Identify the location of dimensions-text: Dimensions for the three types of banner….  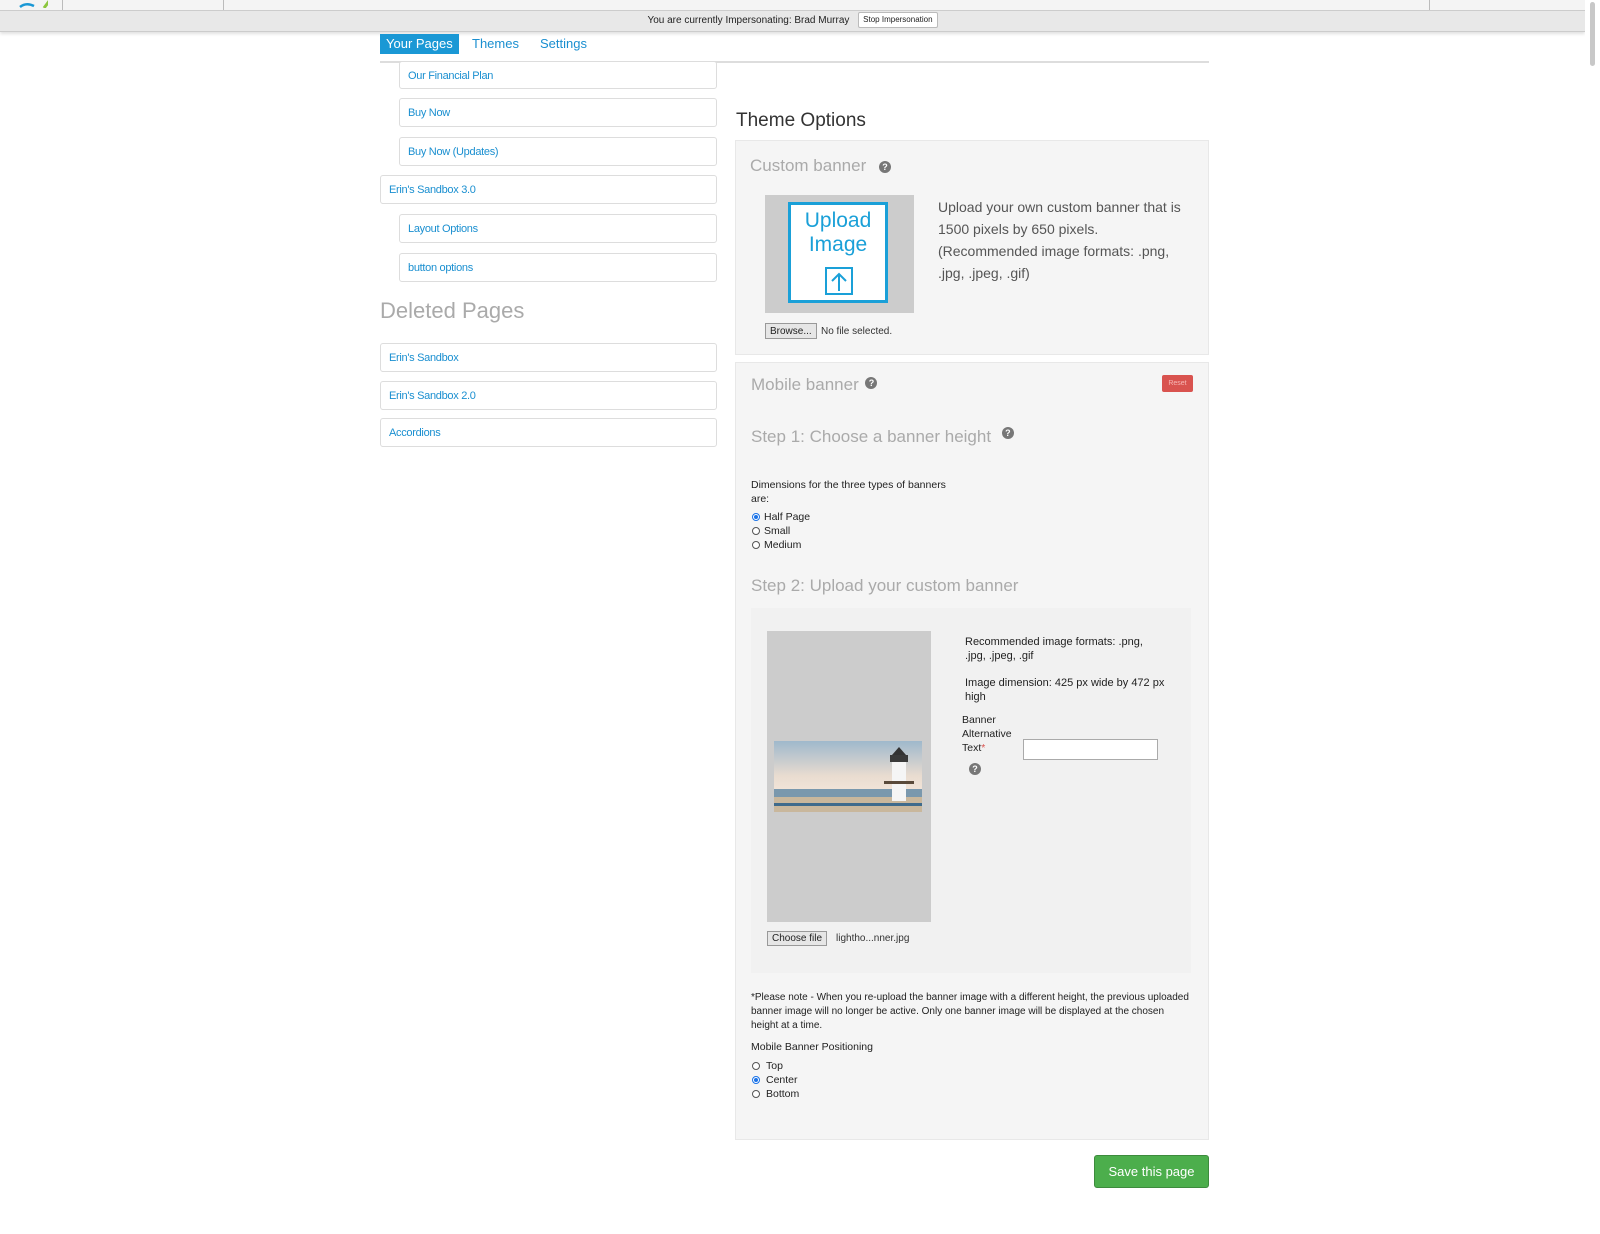
(848, 492).